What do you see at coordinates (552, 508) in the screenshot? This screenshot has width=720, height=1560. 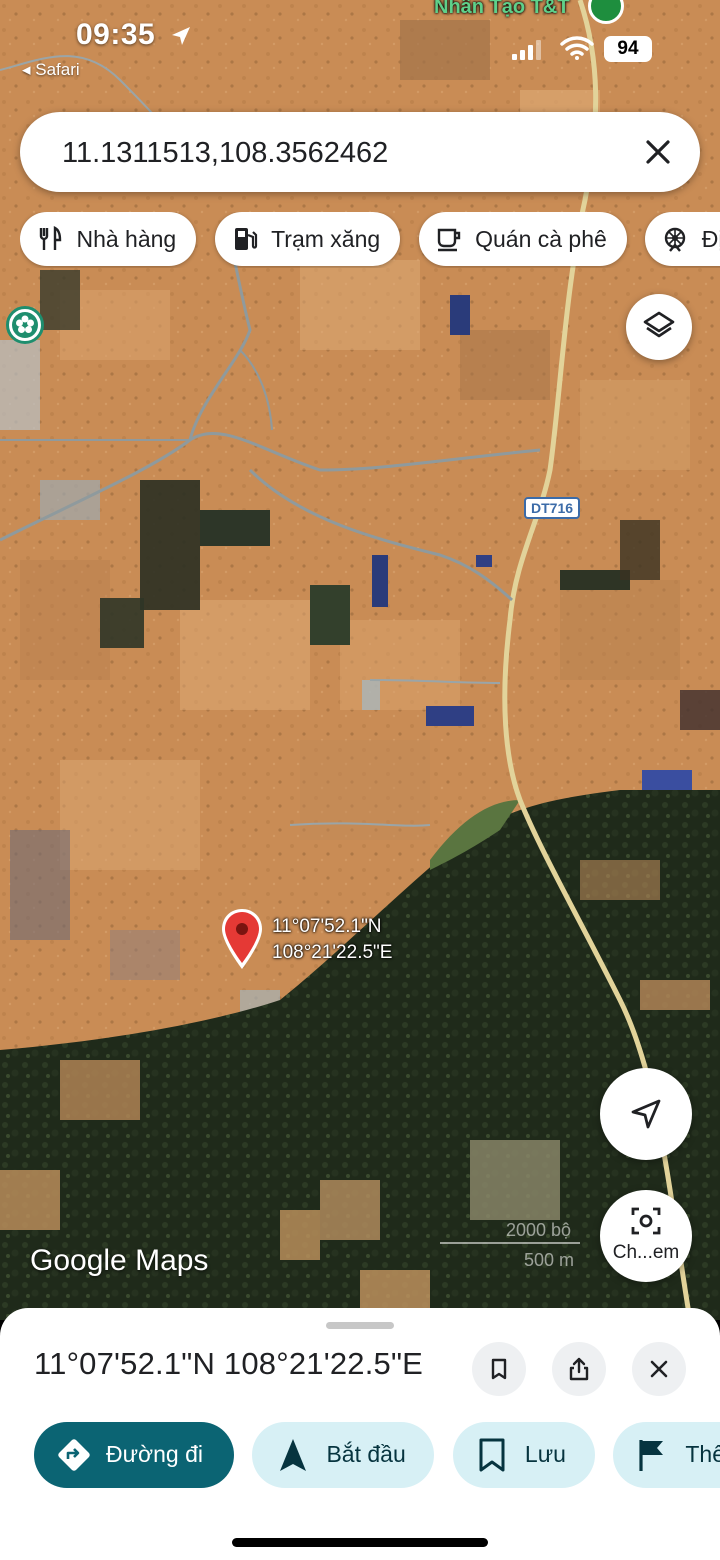 I see `road-label: DT716` at bounding box center [552, 508].